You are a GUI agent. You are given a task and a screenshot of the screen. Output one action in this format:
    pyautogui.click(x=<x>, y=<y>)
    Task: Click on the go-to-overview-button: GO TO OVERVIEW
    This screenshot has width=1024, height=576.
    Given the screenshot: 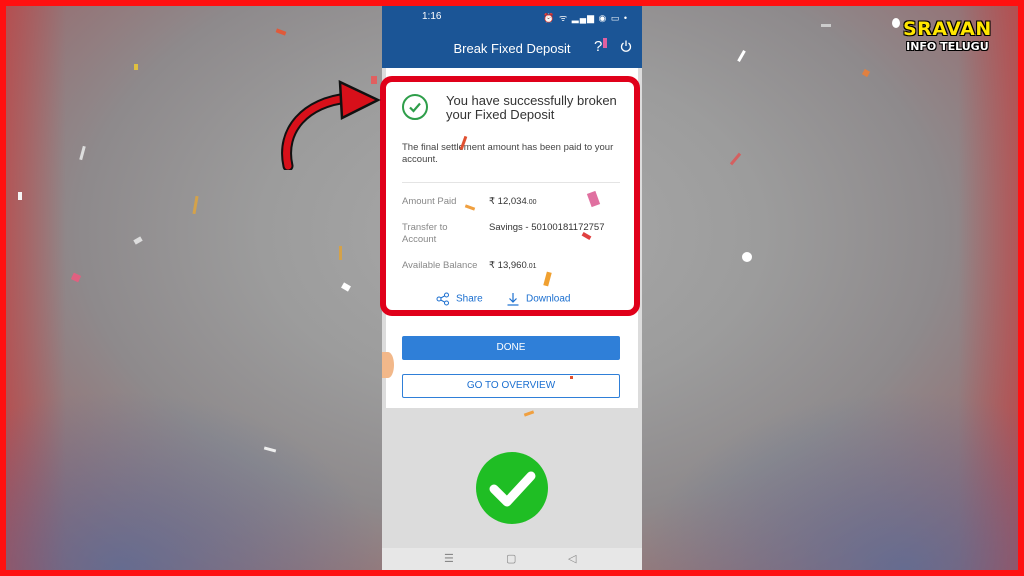 What is the action you would take?
    pyautogui.click(x=511, y=386)
    